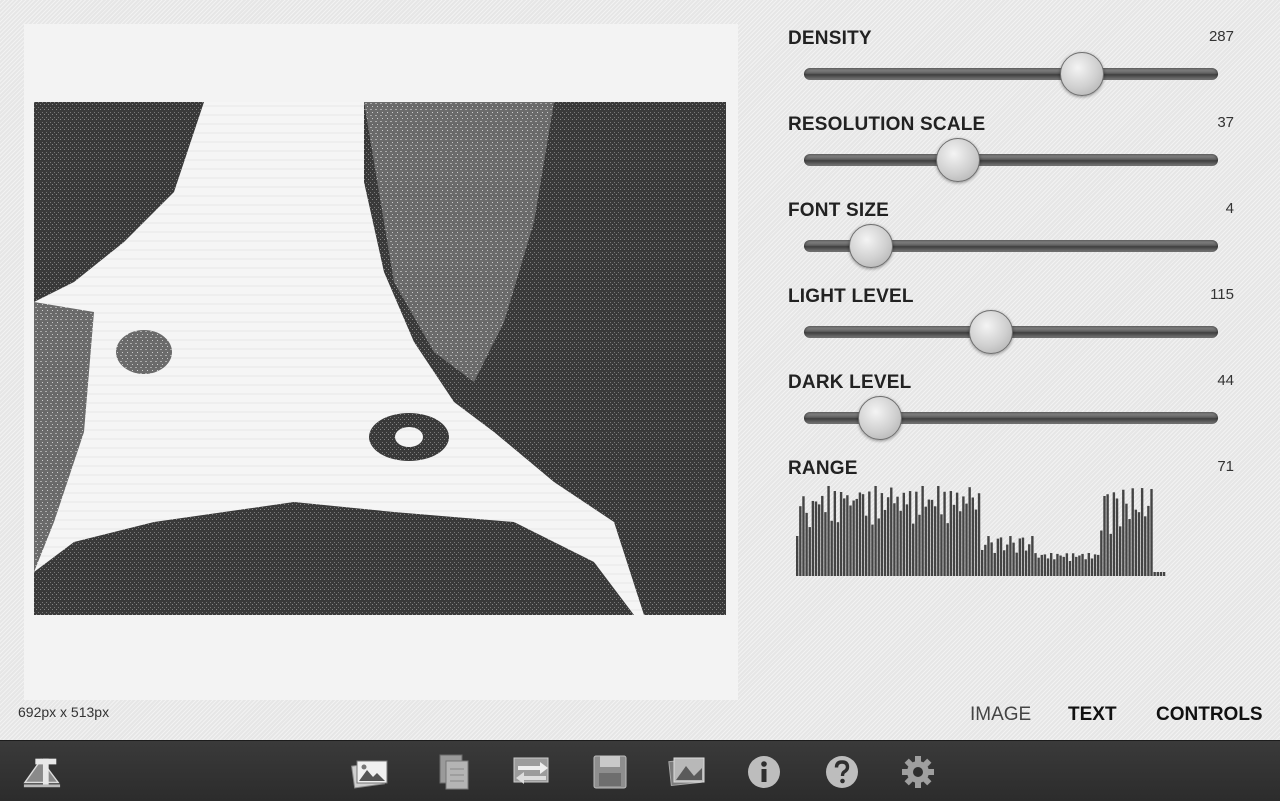 This screenshot has height=801, width=1280. I want to click on dark-level-slider-thumb, so click(879, 418).